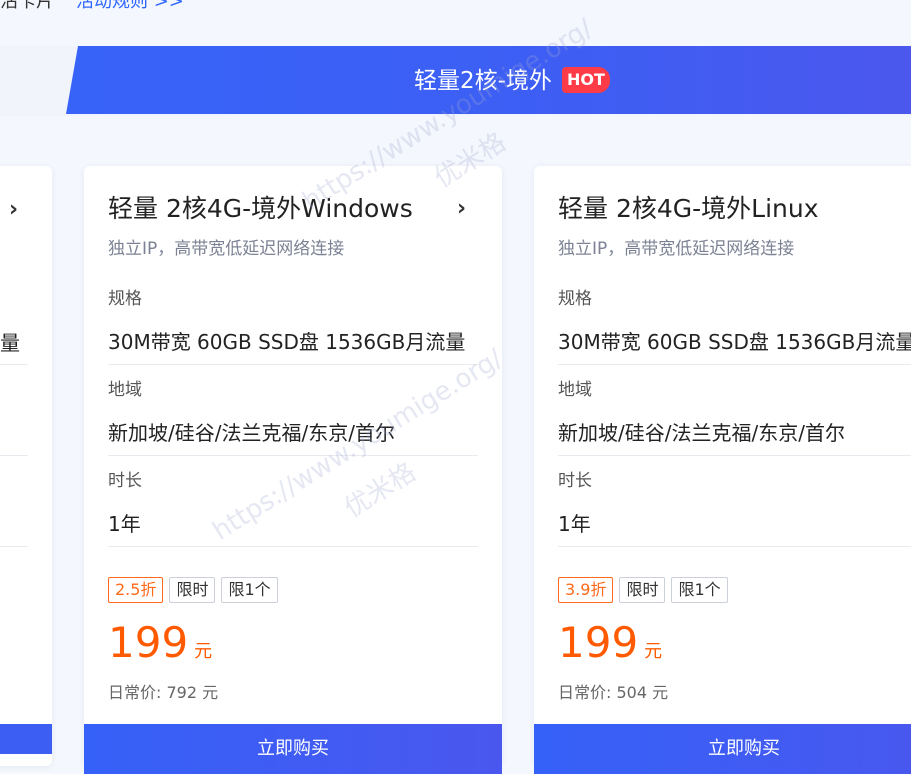  What do you see at coordinates (27, 8) in the screenshot?
I see `top-nav-link: 沽卡片` at bounding box center [27, 8].